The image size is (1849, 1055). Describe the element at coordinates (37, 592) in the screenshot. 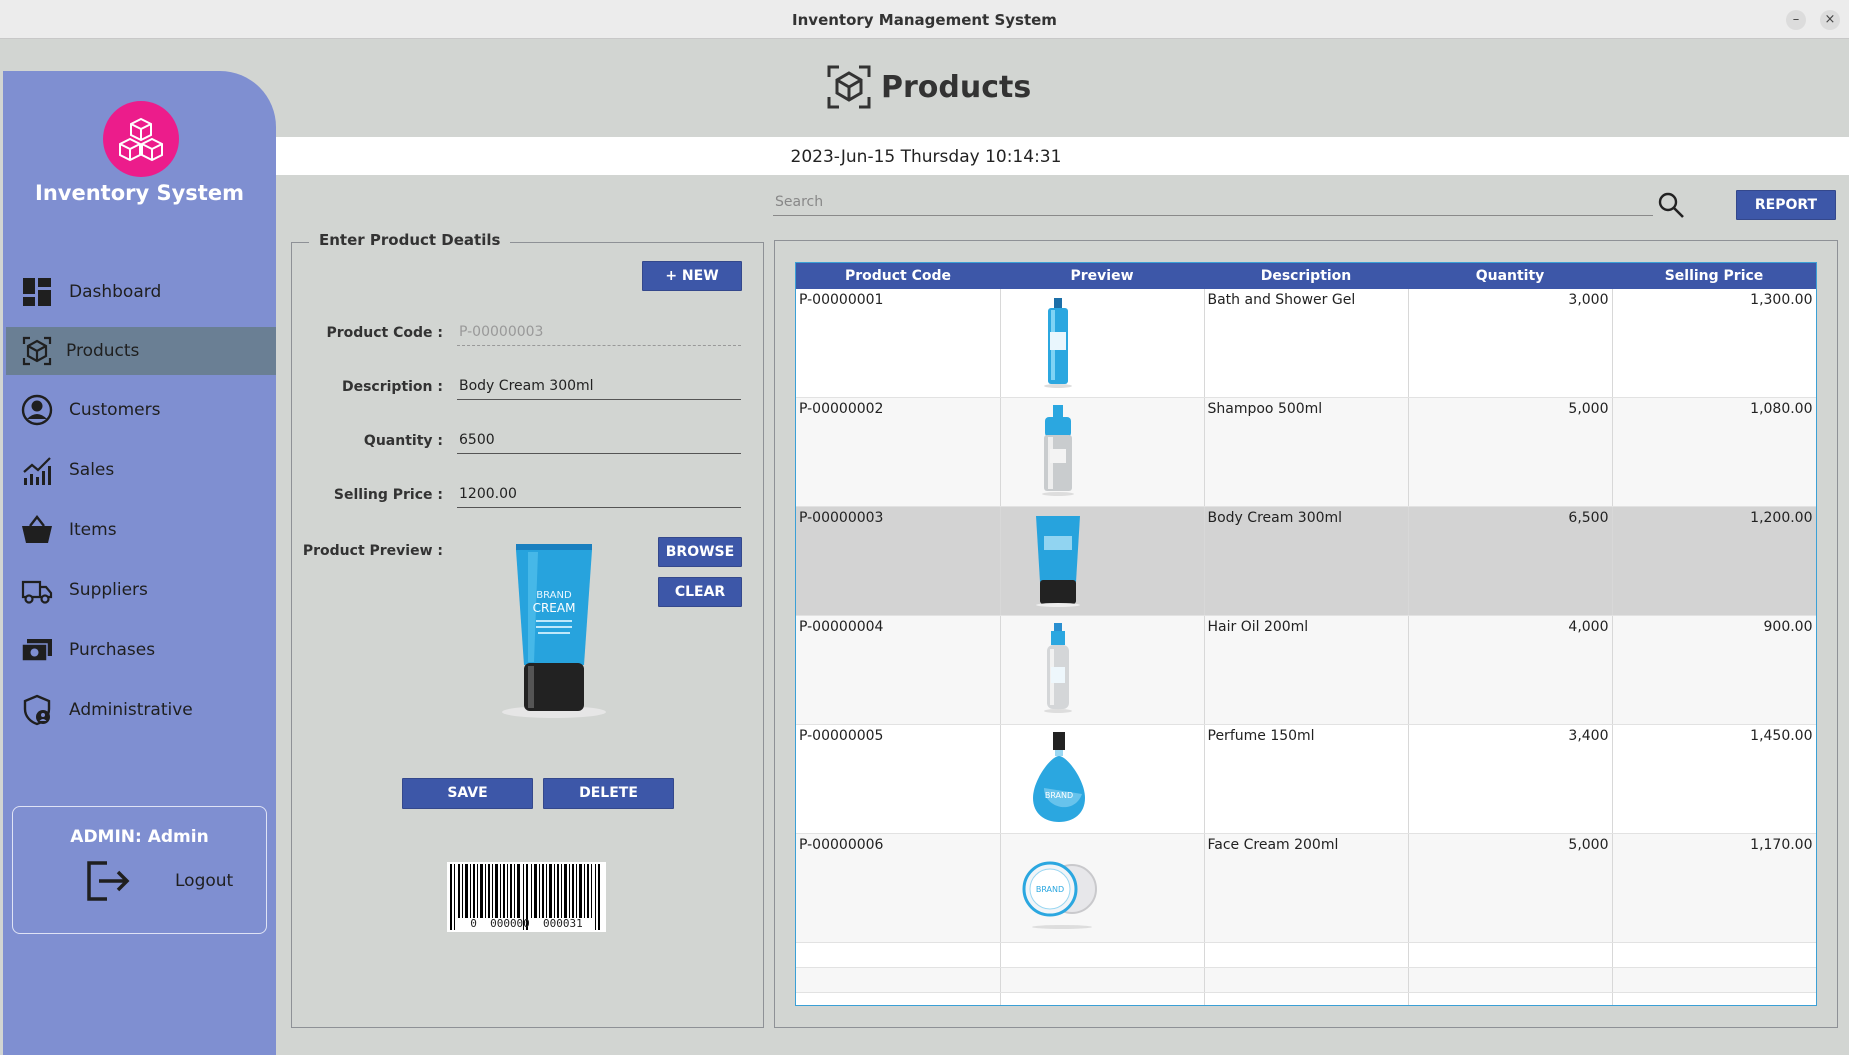

I see `truck-icon` at that location.